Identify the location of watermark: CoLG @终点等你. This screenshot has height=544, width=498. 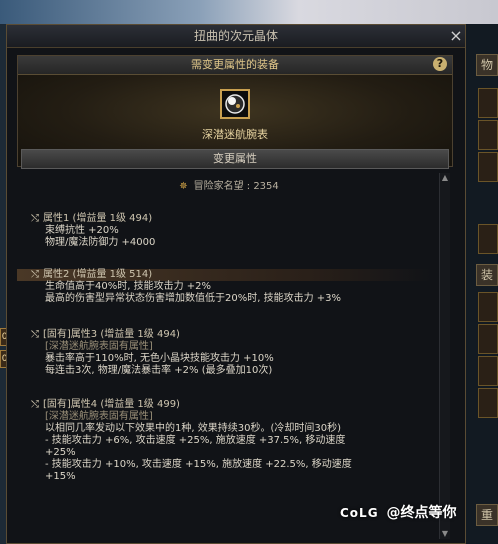
(398, 512).